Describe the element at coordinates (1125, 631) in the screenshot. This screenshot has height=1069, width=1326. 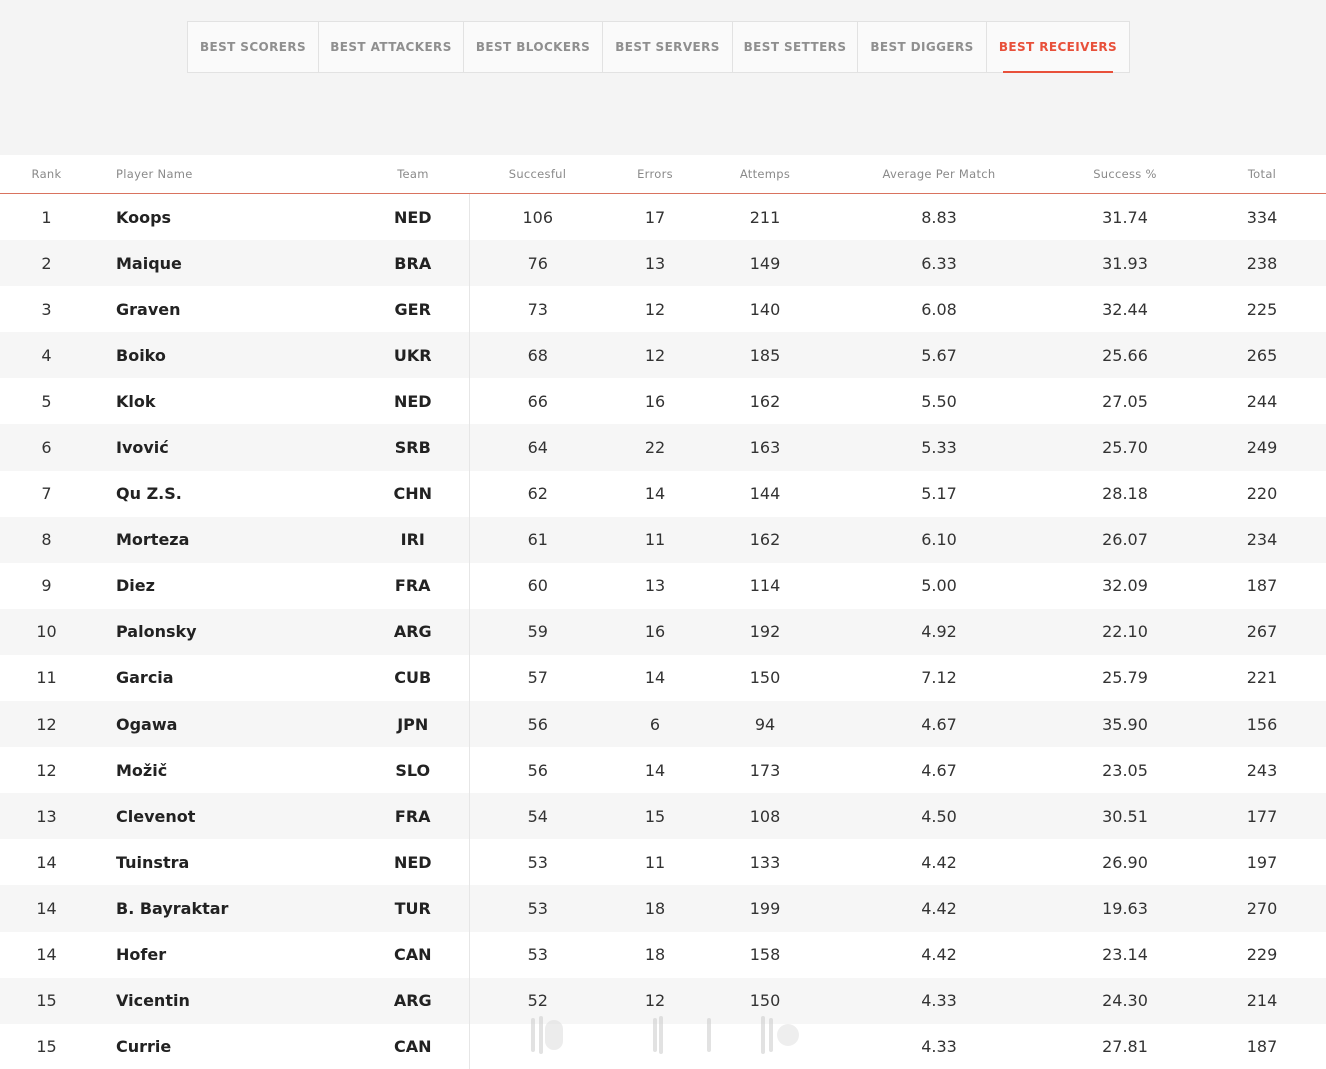
I see `cell-success-pct: 22.10` at that location.